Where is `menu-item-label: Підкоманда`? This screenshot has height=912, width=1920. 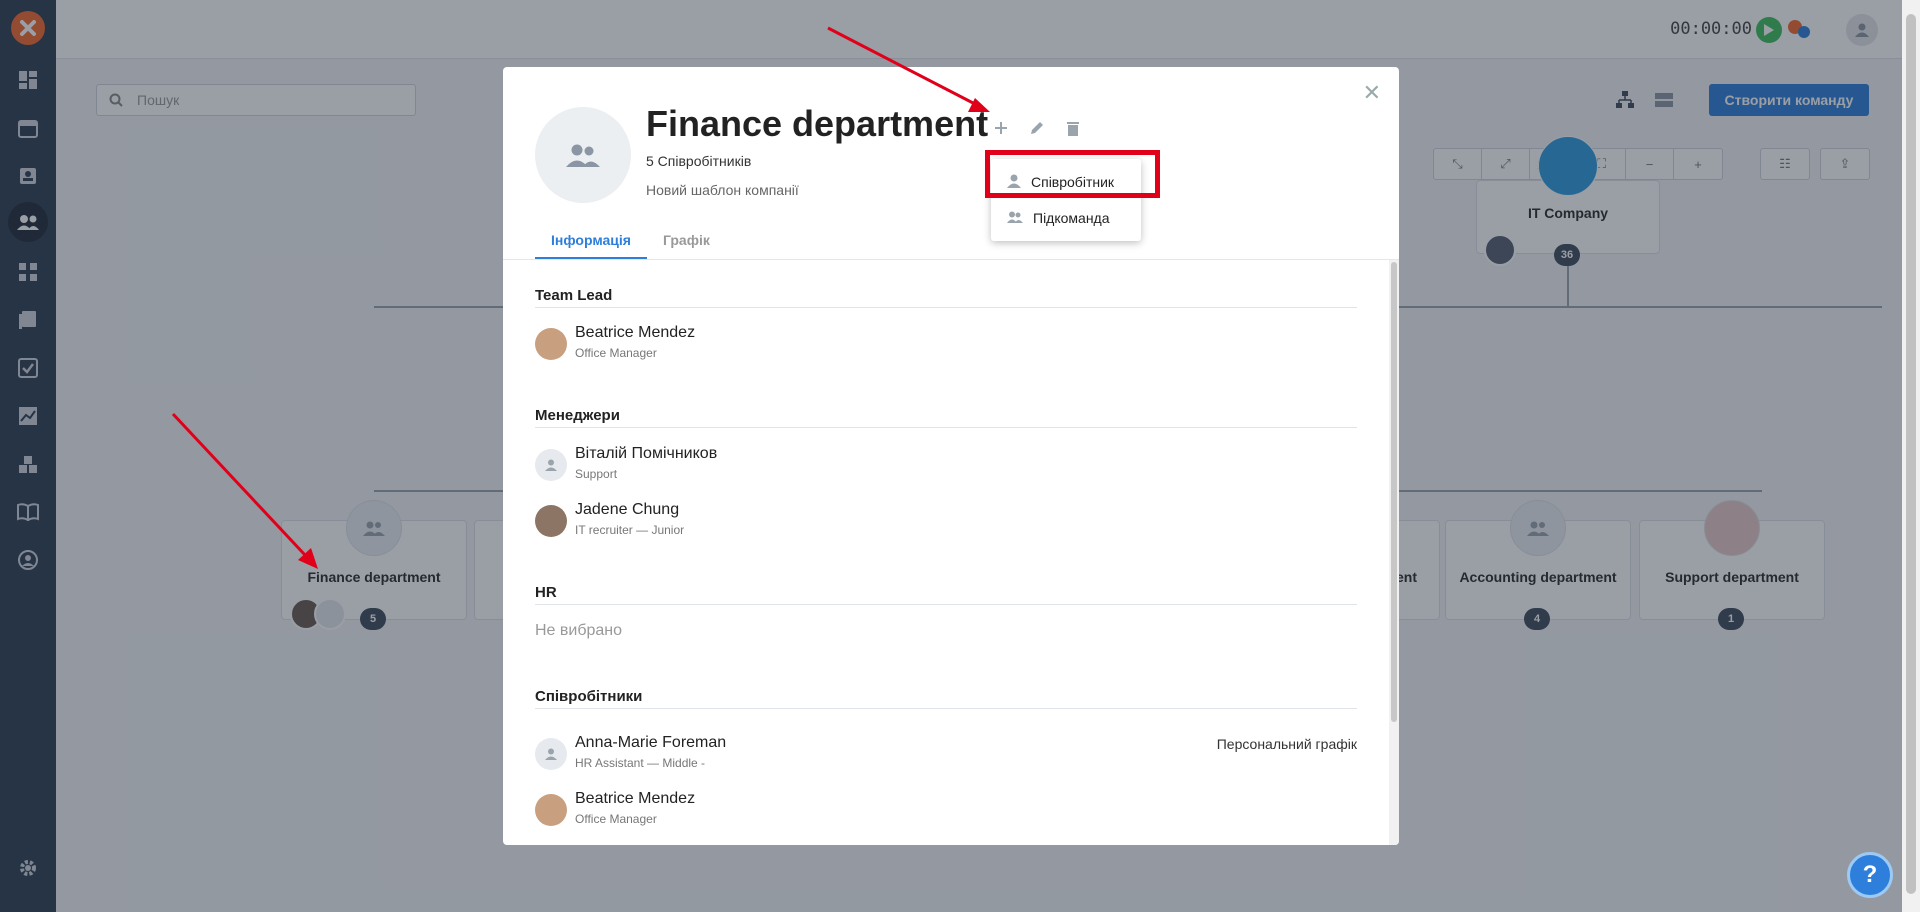
menu-item-label: Підкоманда is located at coordinates (1071, 218).